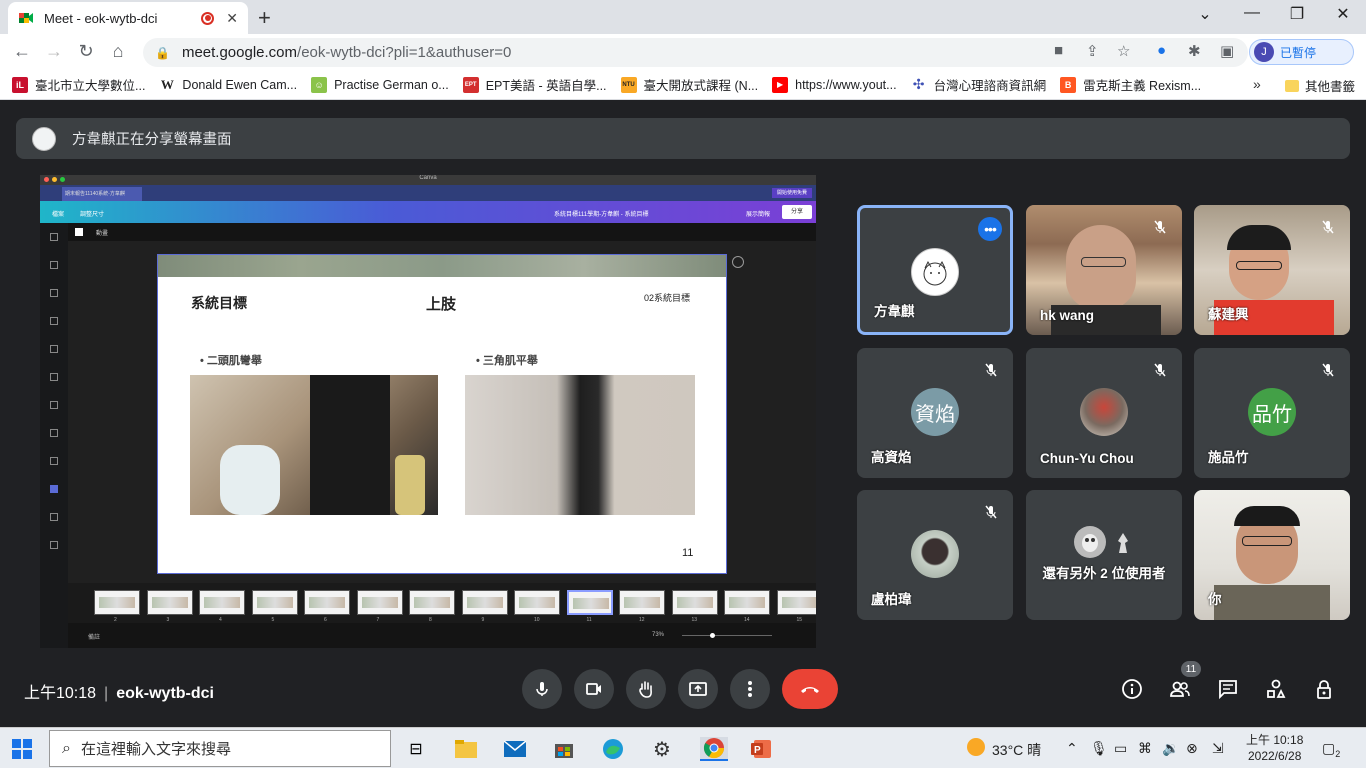 The image size is (1366, 768). What do you see at coordinates (658, 635) in the screenshot?
I see `canva-zoom-label: 73%` at bounding box center [658, 635].